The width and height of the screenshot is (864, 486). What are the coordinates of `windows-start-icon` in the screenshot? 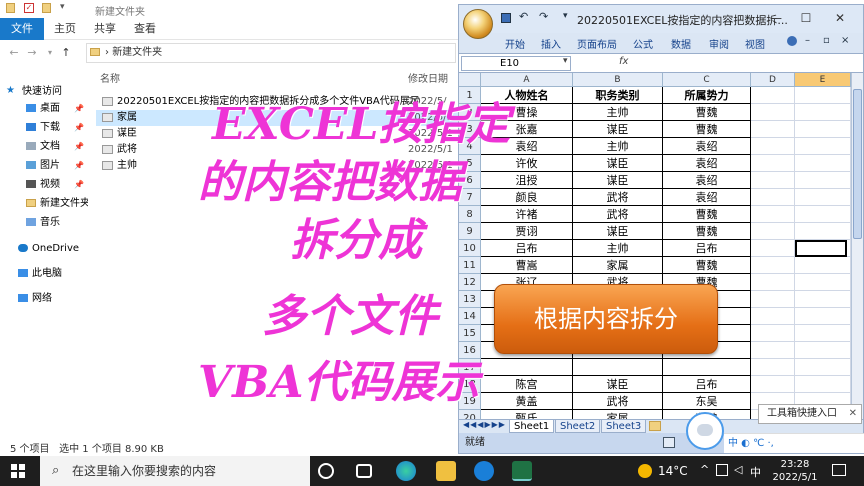 It's located at (18, 471).